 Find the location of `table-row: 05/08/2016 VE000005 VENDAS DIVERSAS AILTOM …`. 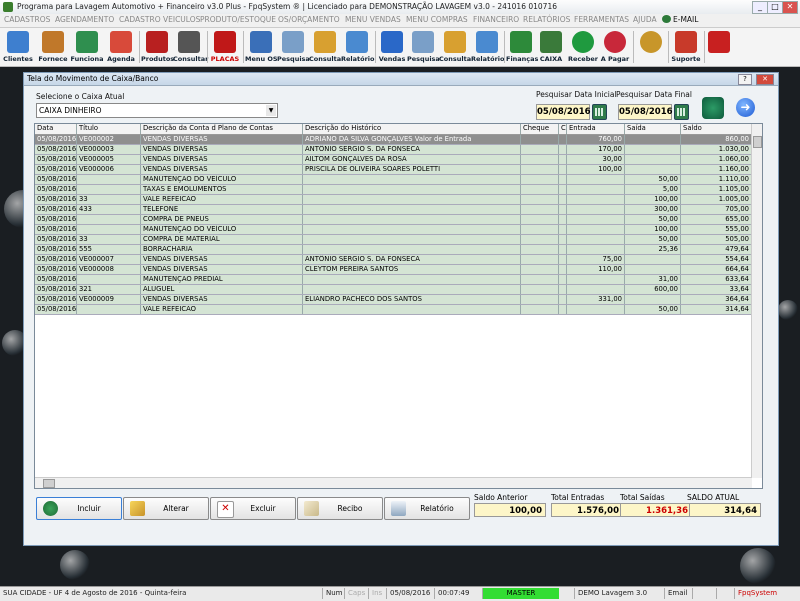

table-row: 05/08/2016 VE000005 VENDAS DIVERSAS AILTOM … is located at coordinates (393, 160).